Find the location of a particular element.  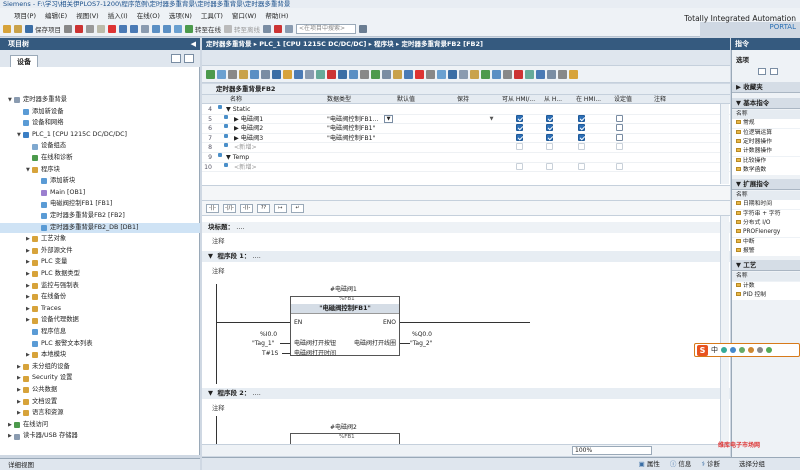

simulation-icon is located at coordinates (178, 29).